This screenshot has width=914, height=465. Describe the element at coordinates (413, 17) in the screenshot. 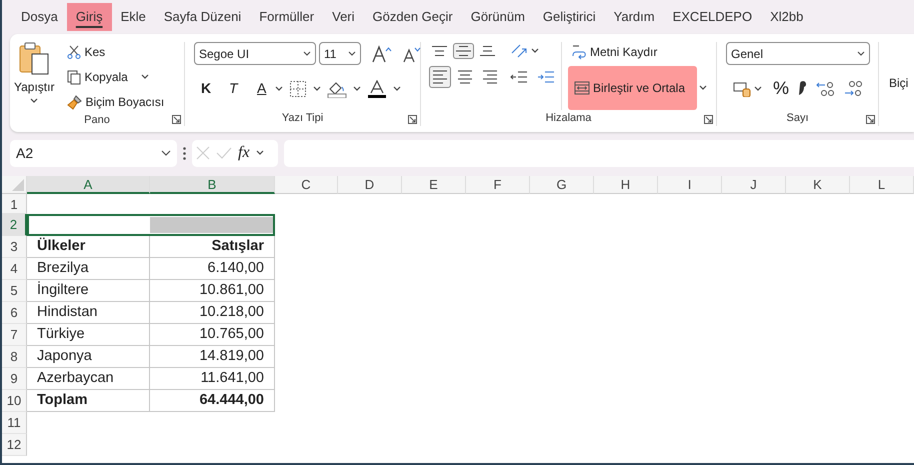

I see `menu-tab: Gözden Geçir` at that location.